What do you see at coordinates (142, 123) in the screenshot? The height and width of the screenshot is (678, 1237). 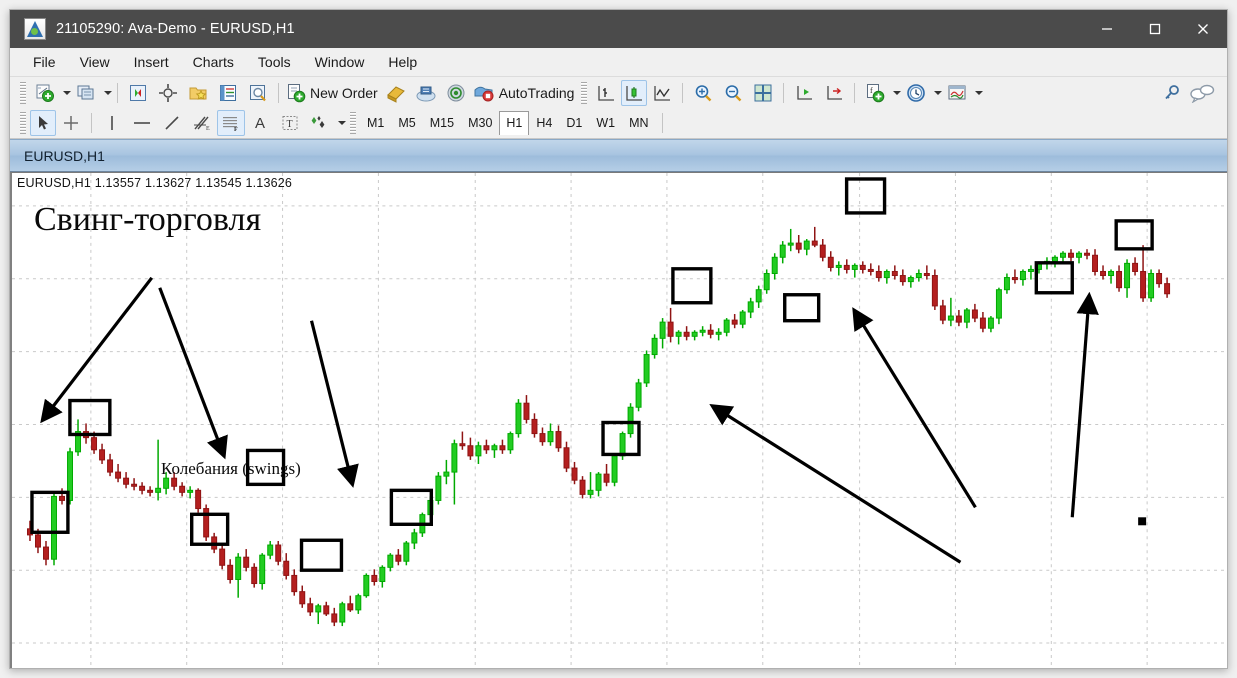 I see `horizontal-line-icon` at bounding box center [142, 123].